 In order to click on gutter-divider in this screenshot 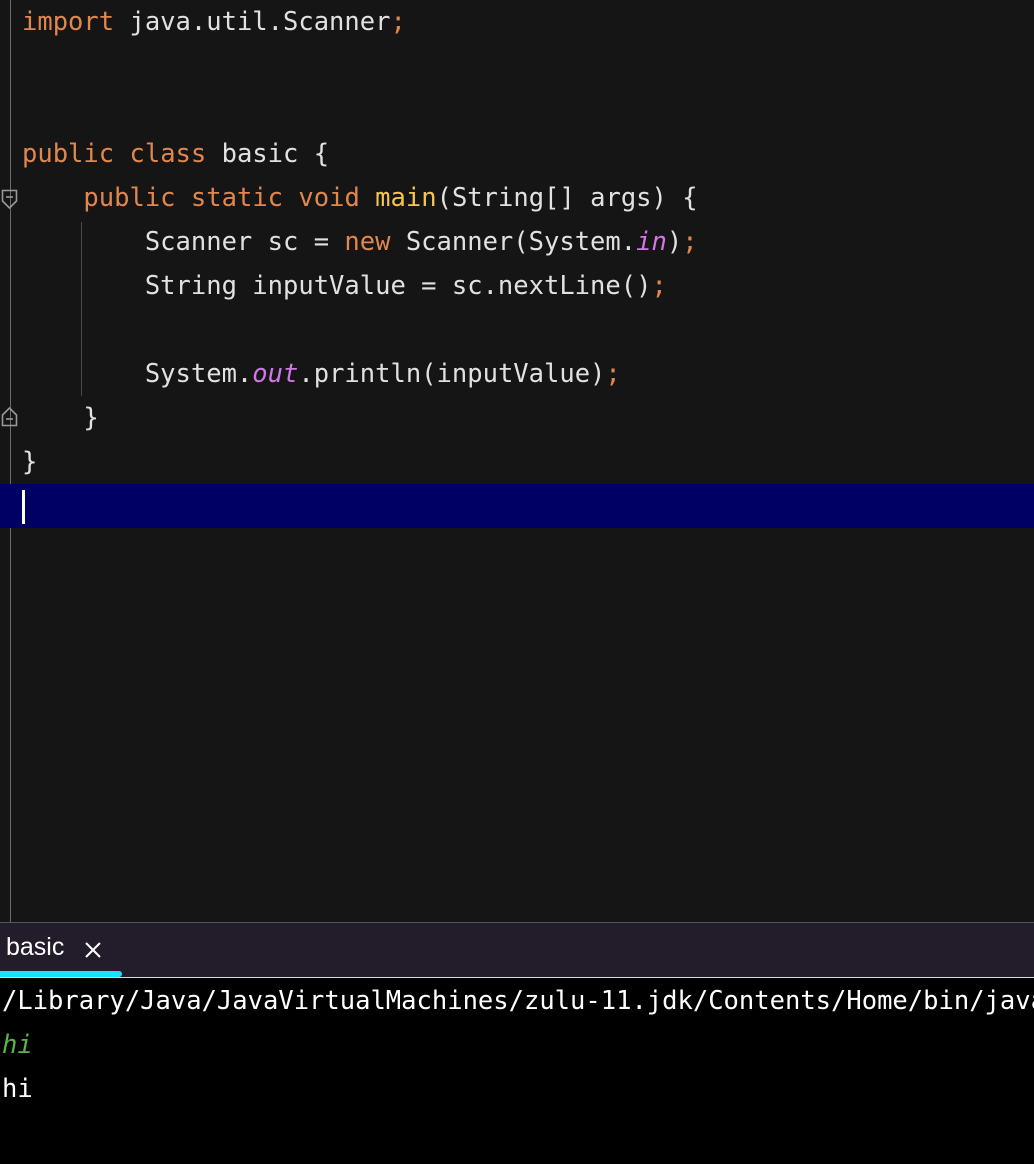, I will do `click(10, 461)`.